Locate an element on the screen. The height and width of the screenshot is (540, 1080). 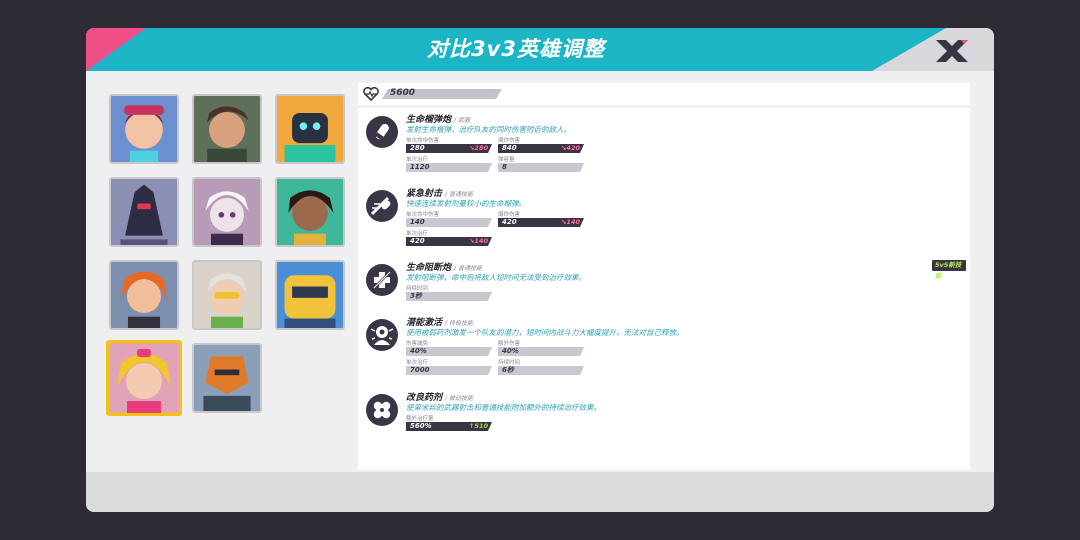
heart-health-icon is located at coordinates (371, 94).